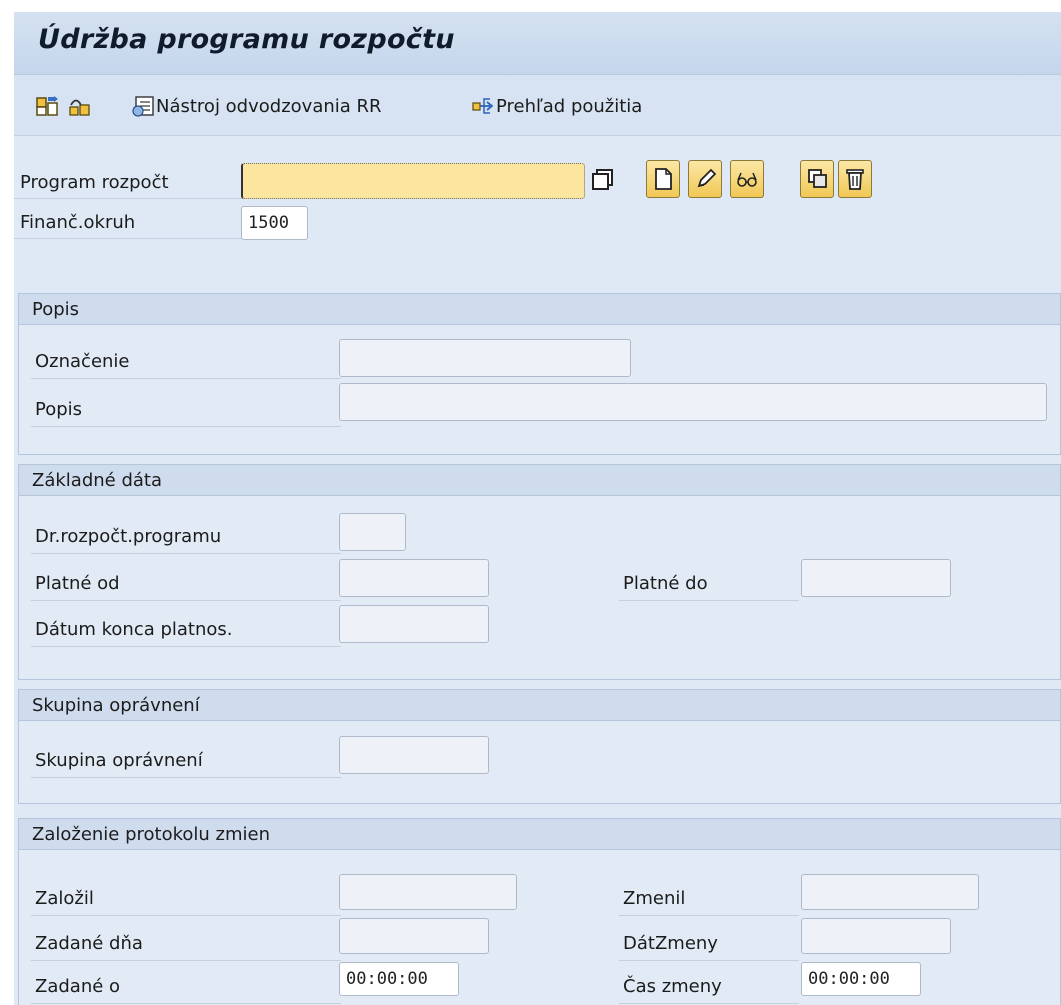 This screenshot has height=1005, width=1061. I want to click on create-button, so click(663, 179).